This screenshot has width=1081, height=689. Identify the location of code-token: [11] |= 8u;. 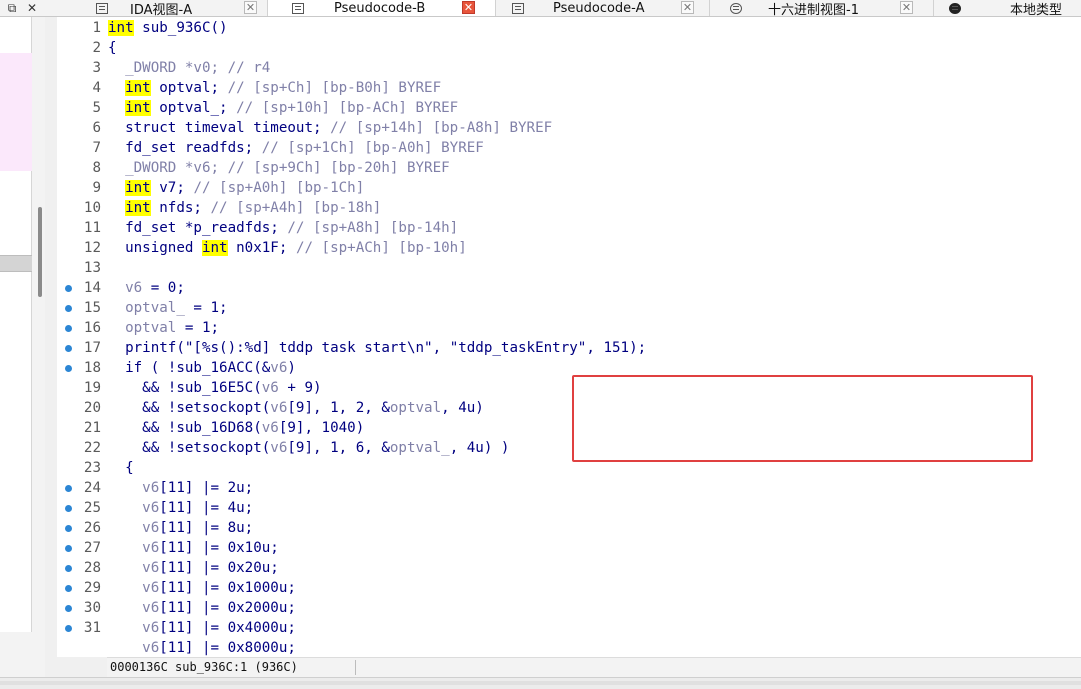
(206, 528).